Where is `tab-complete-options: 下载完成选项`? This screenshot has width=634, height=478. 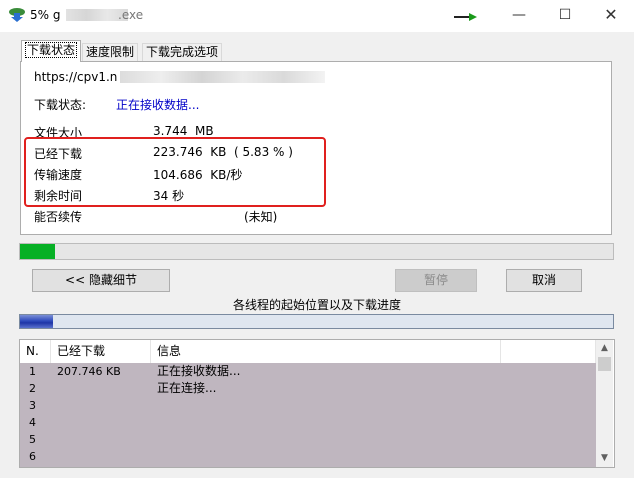 tab-complete-options: 下载完成选项 is located at coordinates (182, 52).